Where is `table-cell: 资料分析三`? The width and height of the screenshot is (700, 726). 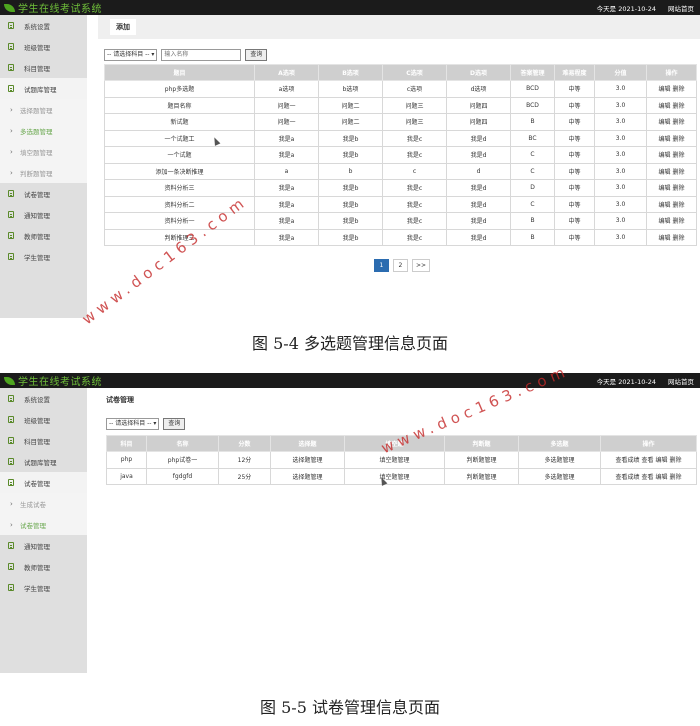
table-cell: 资料分析三 is located at coordinates (179, 188).